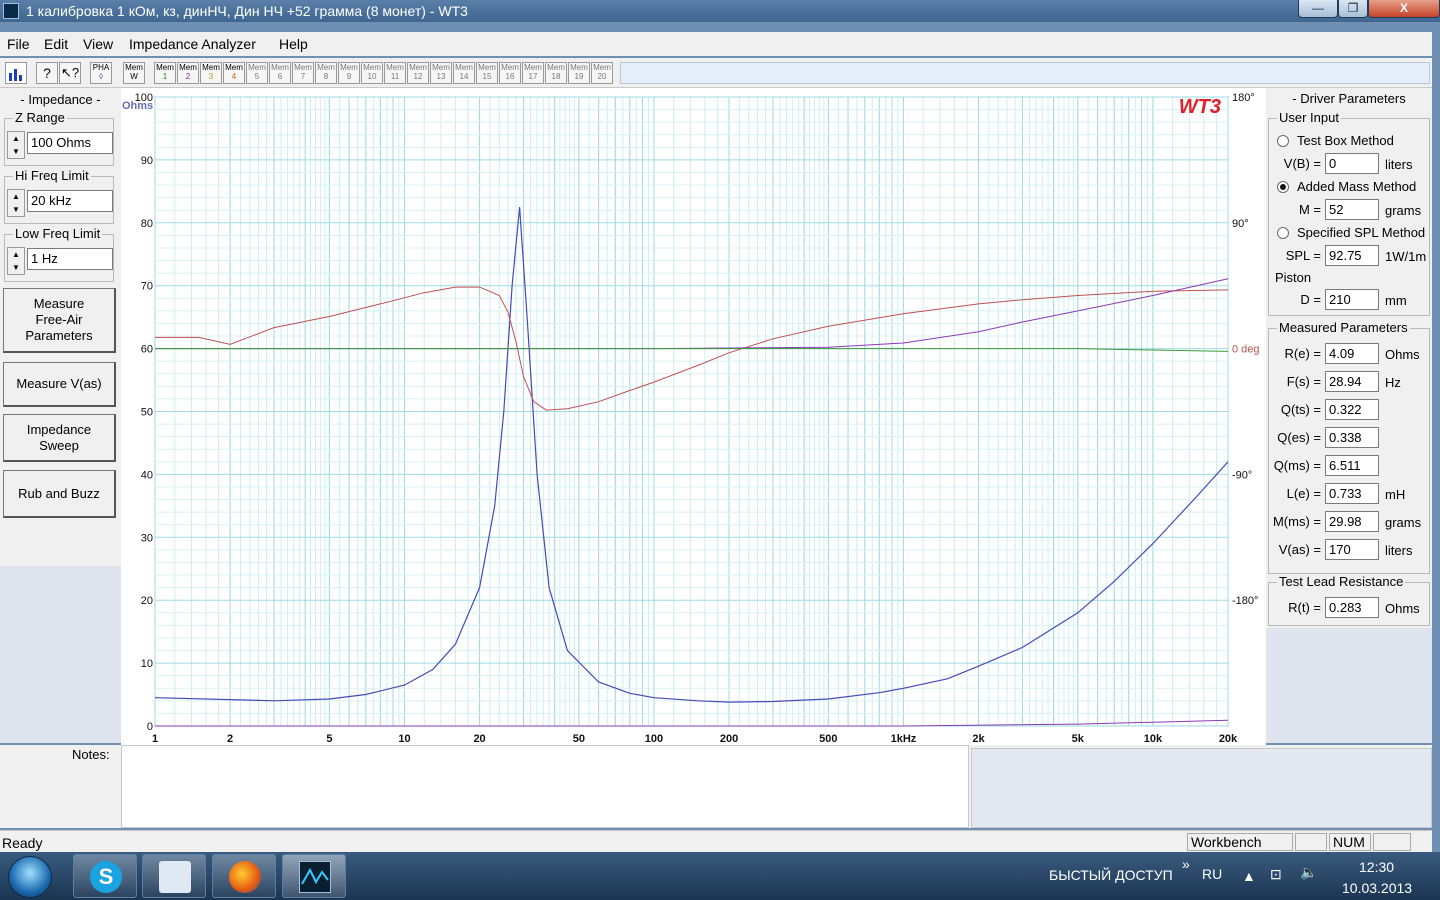 The image size is (1440, 900). What do you see at coordinates (98, 44) in the screenshot?
I see `menu-view: View` at bounding box center [98, 44].